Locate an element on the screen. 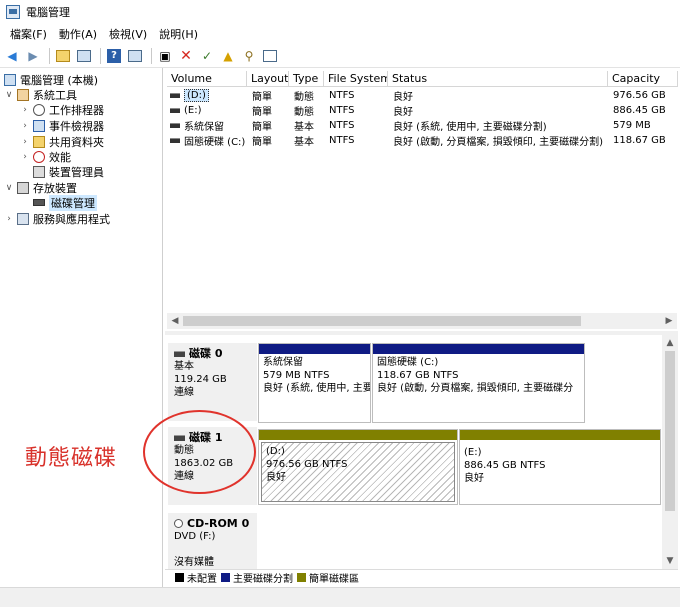  computer-icon is located at coordinates (10, 79).